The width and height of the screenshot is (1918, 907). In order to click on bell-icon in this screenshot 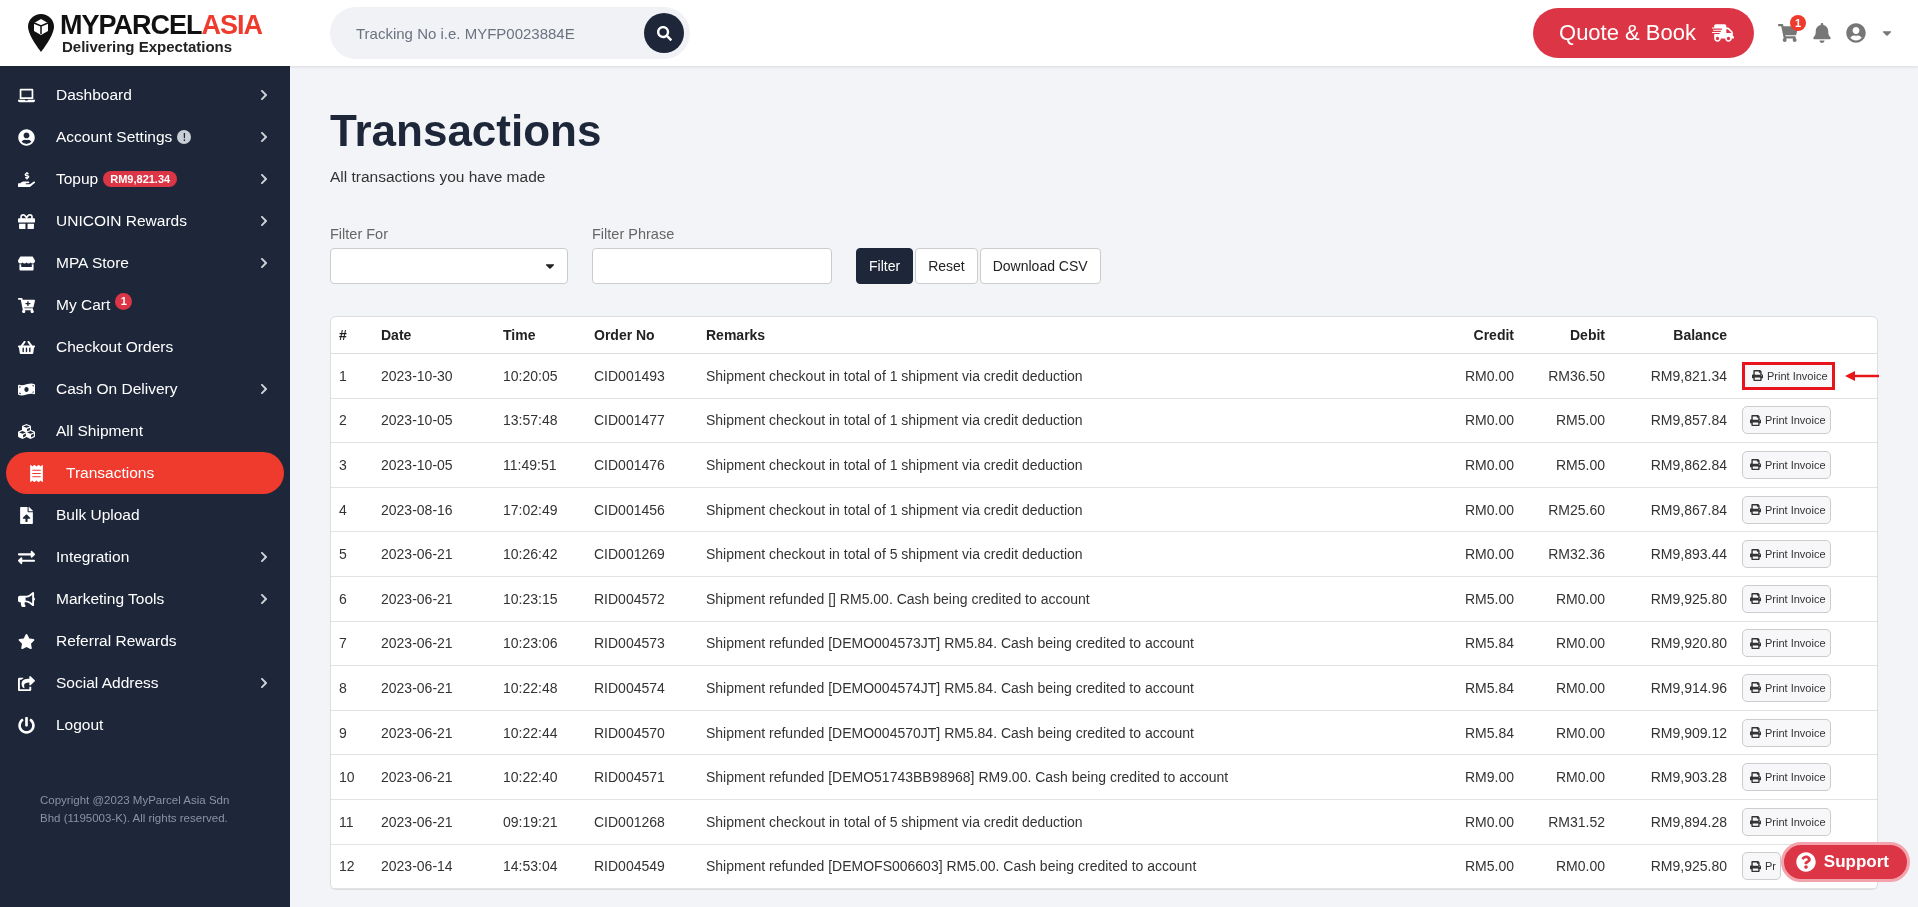, I will do `click(1822, 33)`.